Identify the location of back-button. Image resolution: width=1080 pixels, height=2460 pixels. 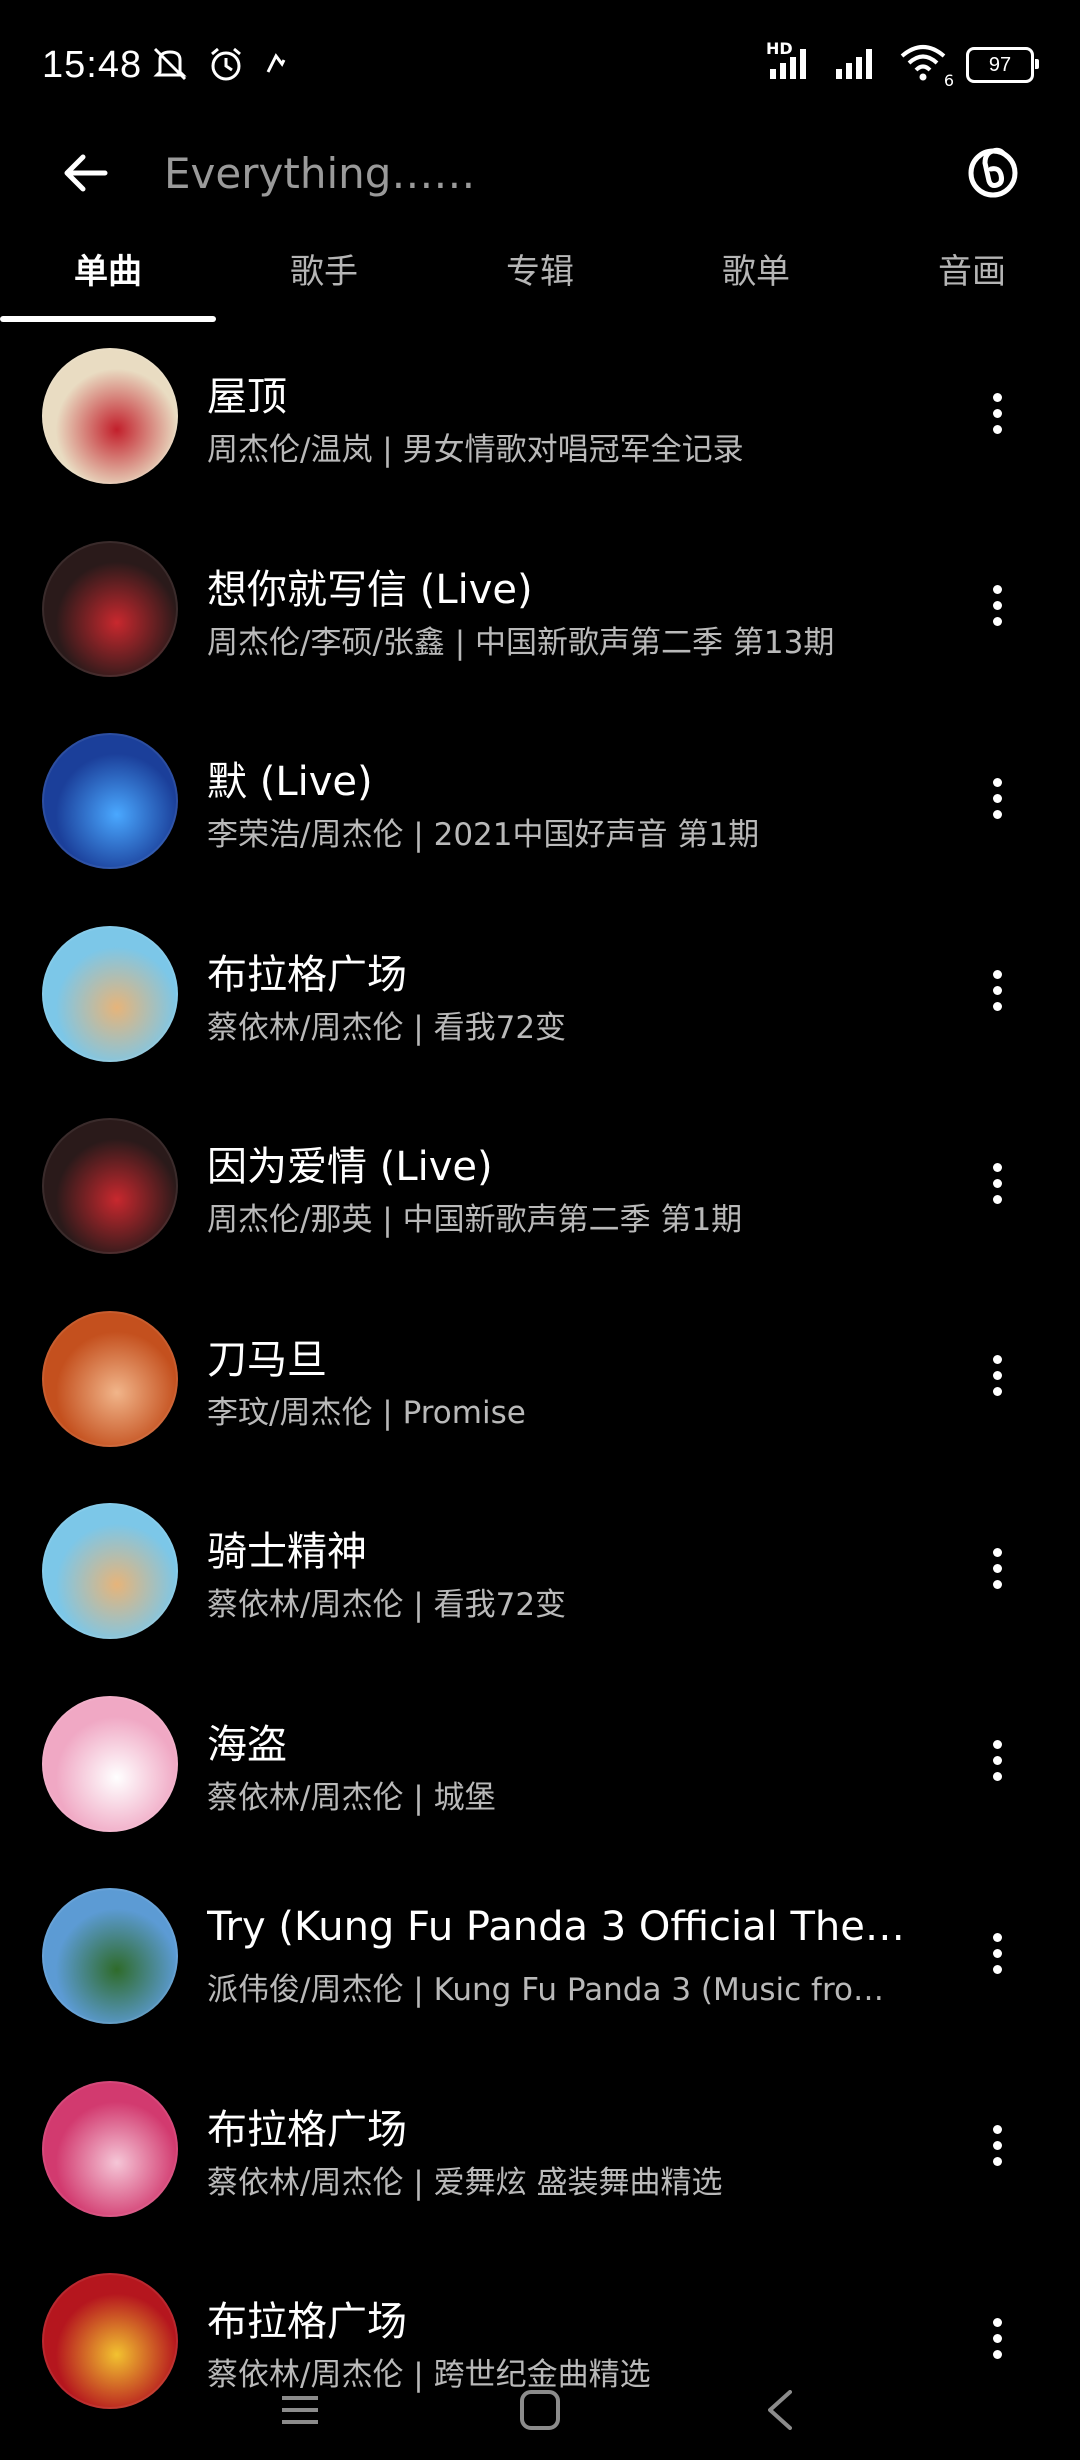
(85, 173).